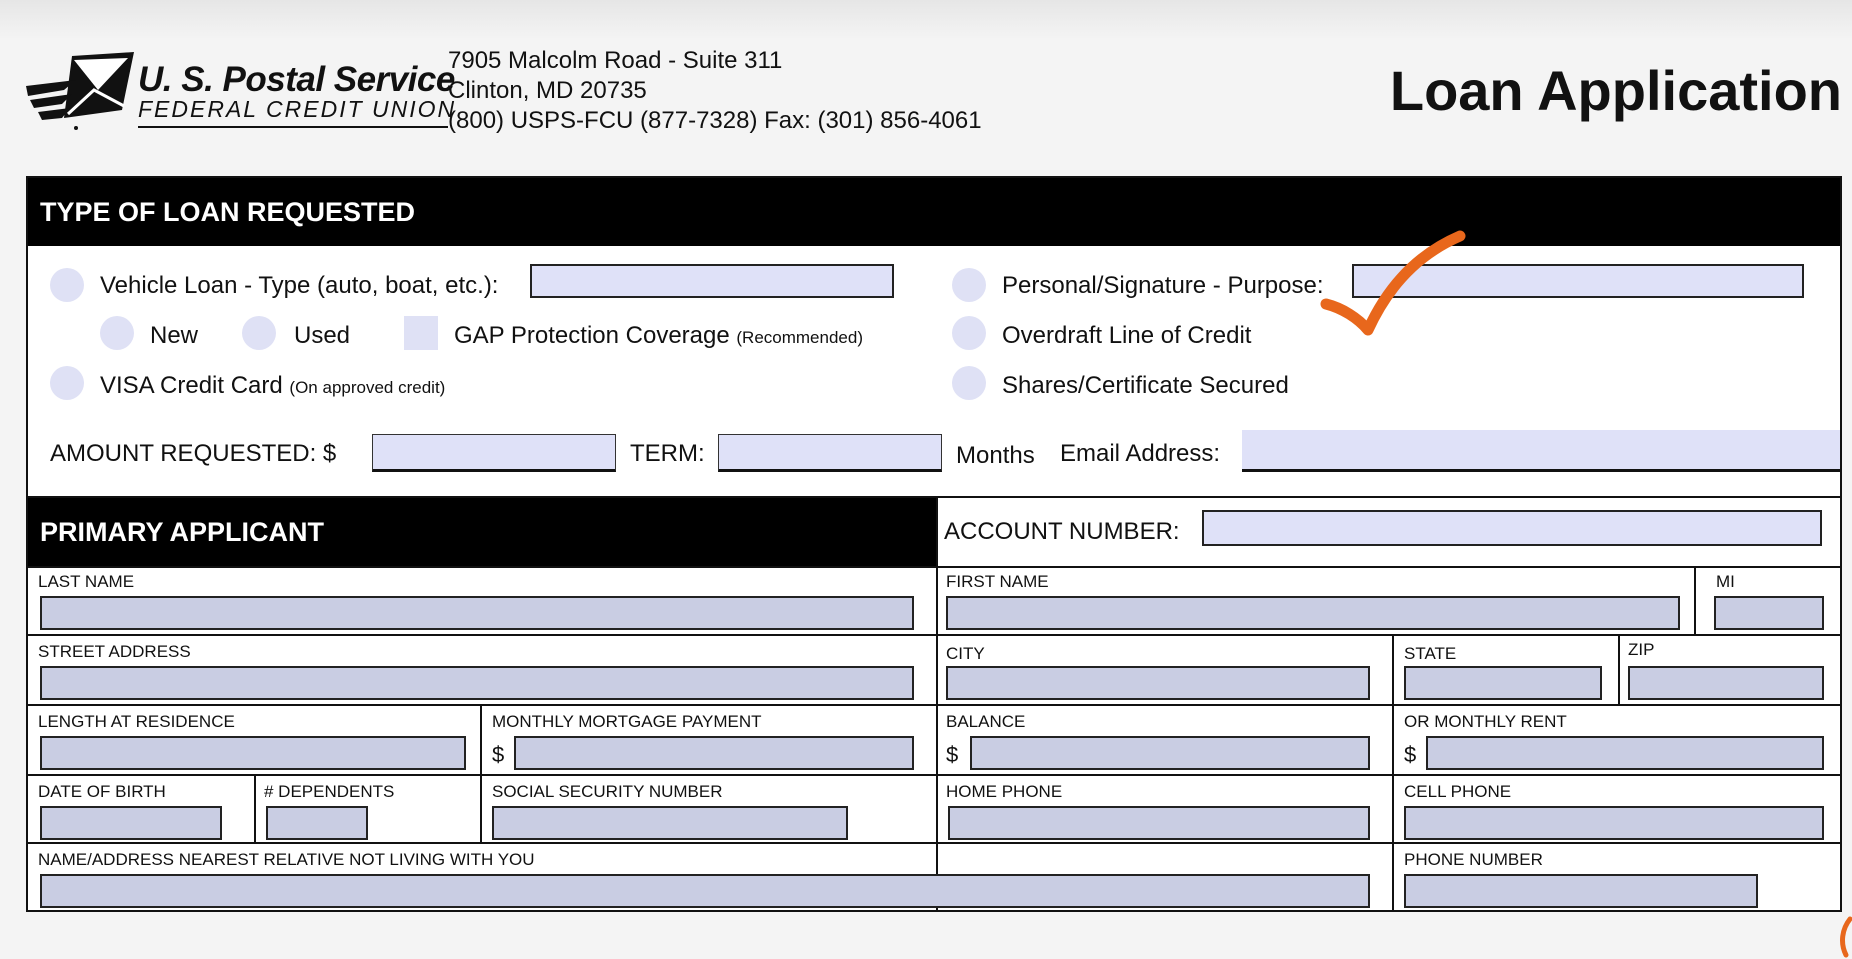  What do you see at coordinates (1458, 791) in the screenshot?
I see `cell-phone-label: CELL PHONE` at bounding box center [1458, 791].